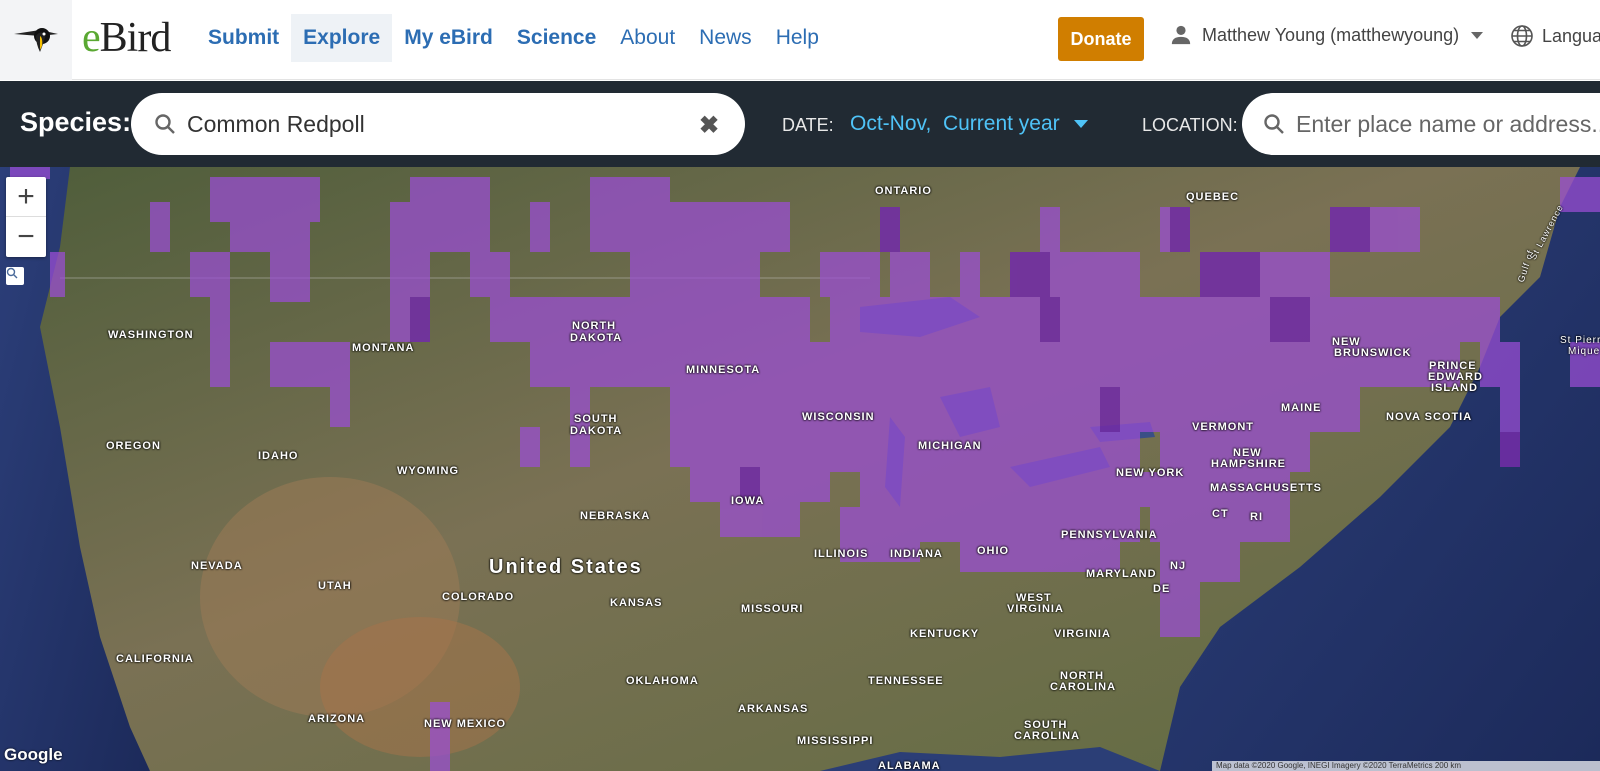 Image resolution: width=1600 pixels, height=771 pixels. I want to click on map-label-colorado: COLORADO, so click(478, 597).